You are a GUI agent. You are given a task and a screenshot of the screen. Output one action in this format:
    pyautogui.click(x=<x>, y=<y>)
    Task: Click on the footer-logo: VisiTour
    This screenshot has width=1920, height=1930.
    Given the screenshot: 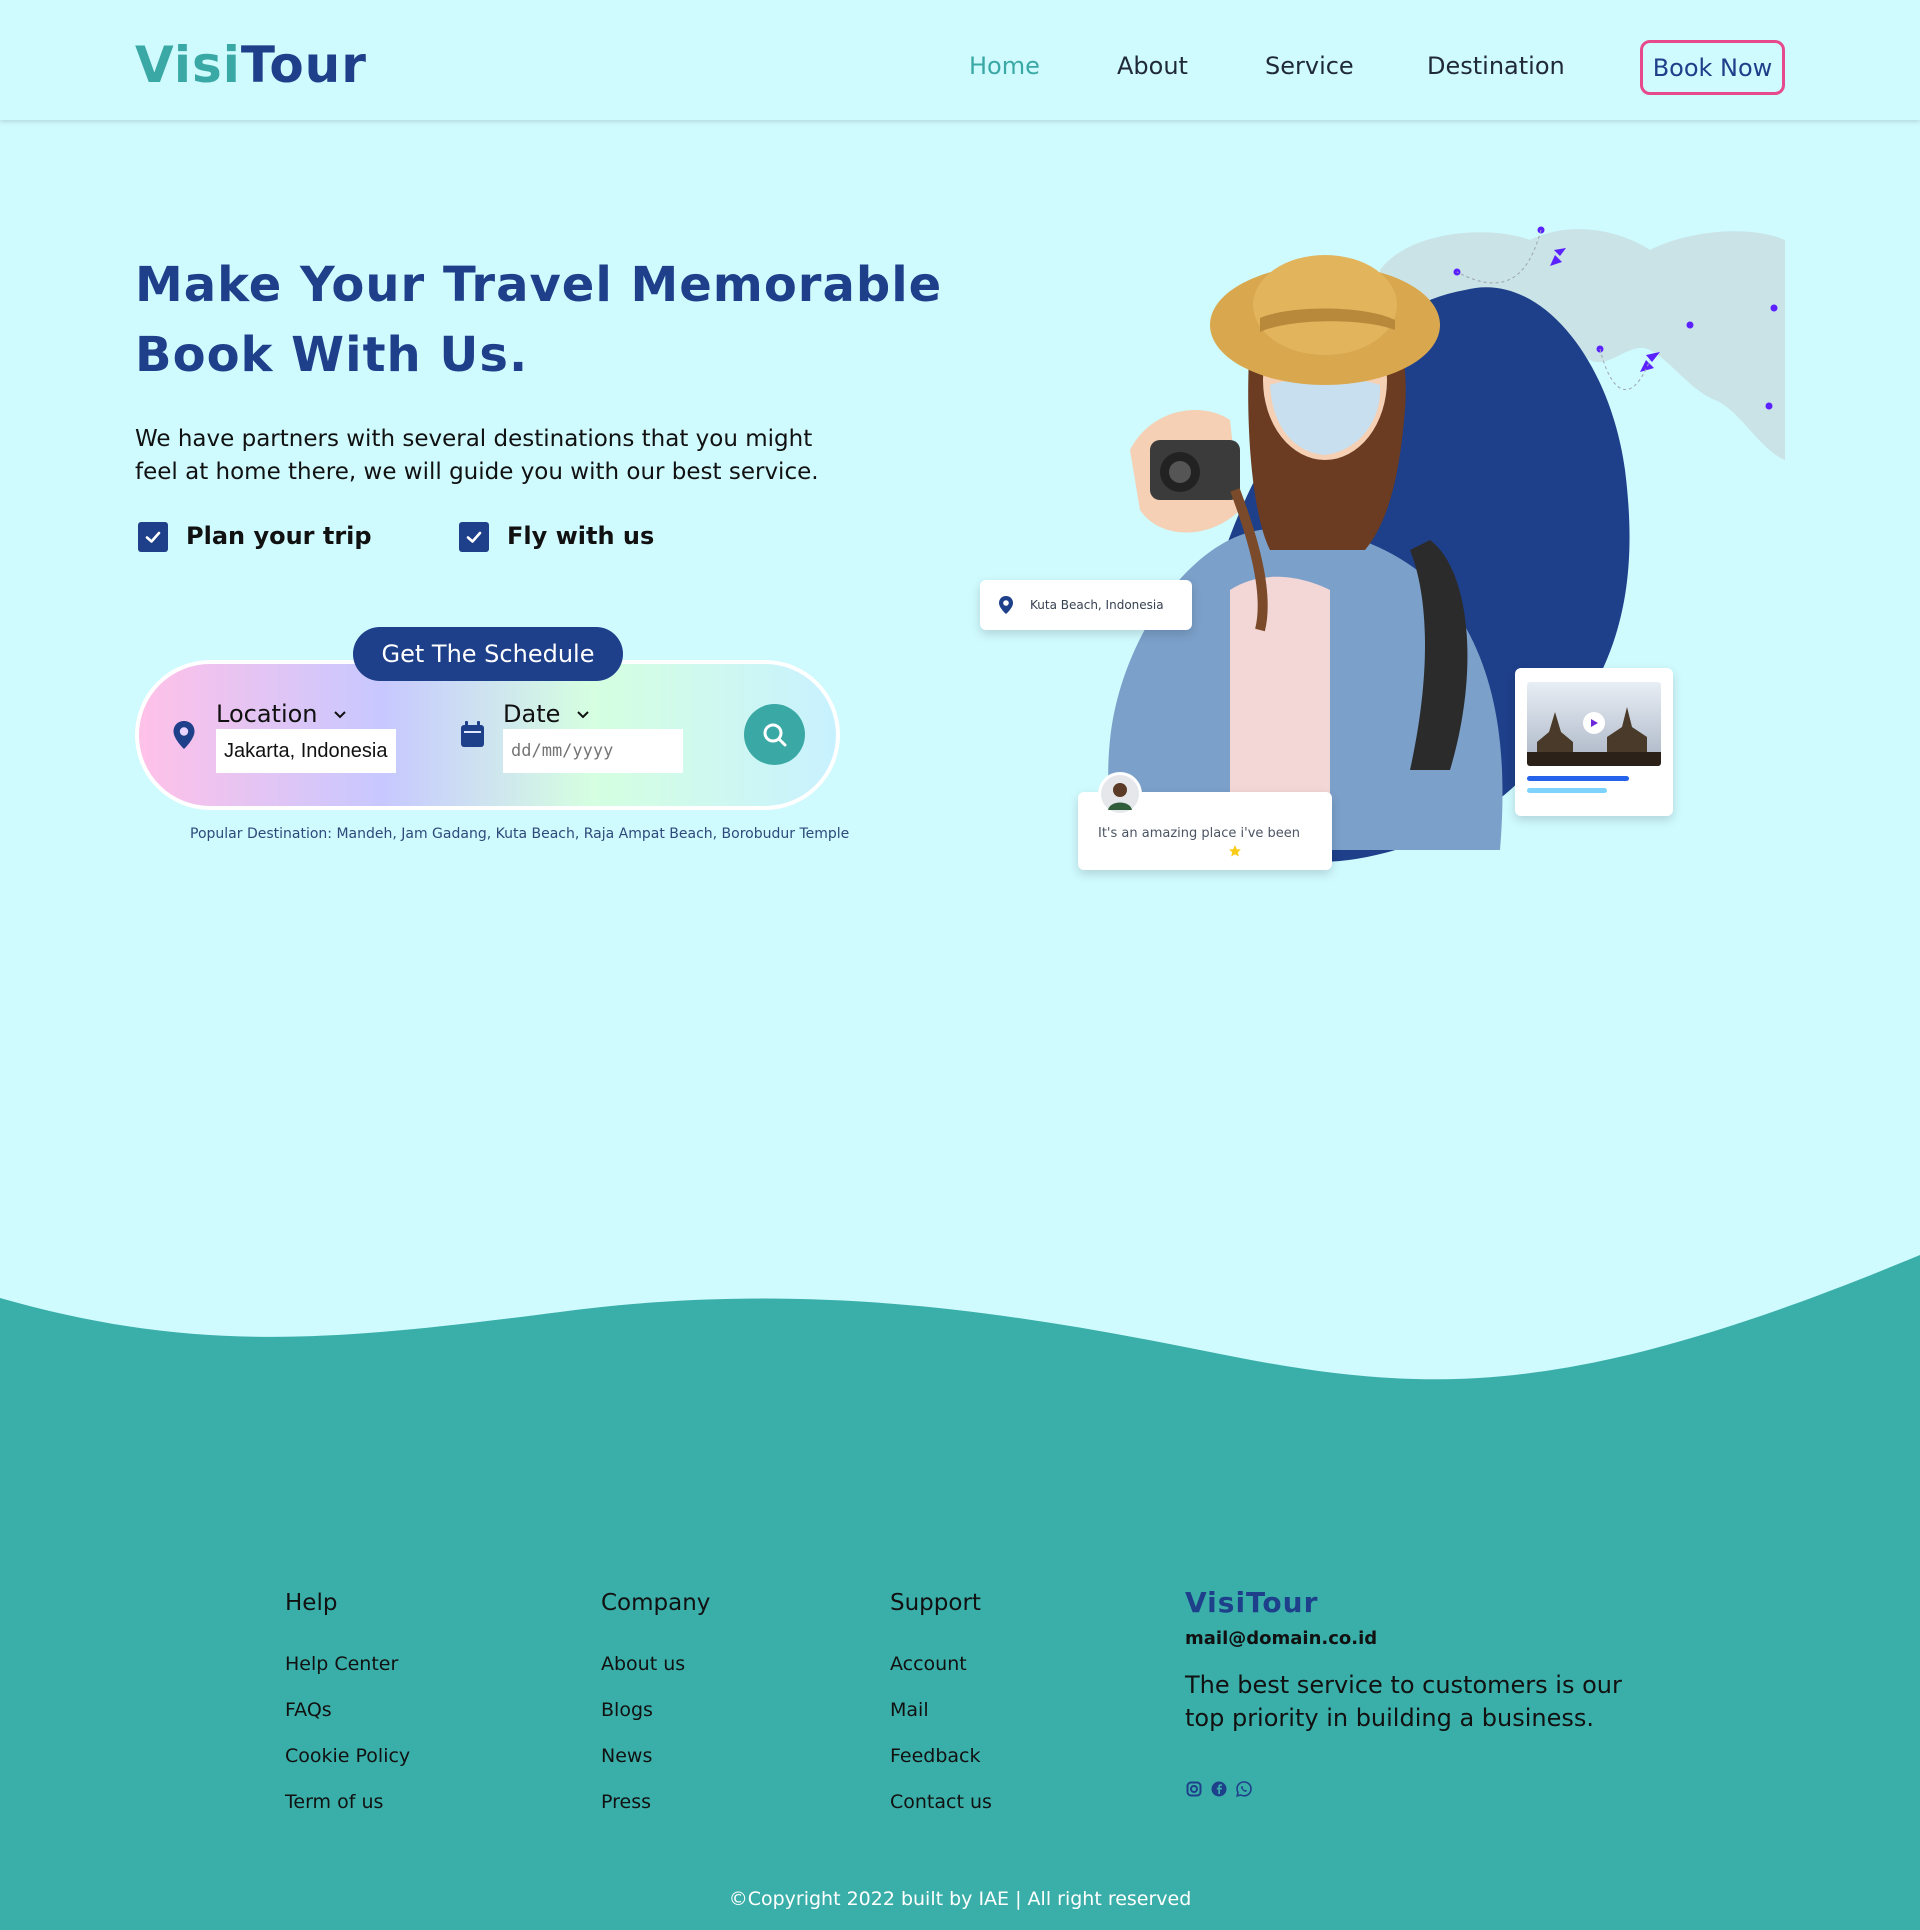 What is the action you would take?
    pyautogui.click(x=1251, y=1602)
    